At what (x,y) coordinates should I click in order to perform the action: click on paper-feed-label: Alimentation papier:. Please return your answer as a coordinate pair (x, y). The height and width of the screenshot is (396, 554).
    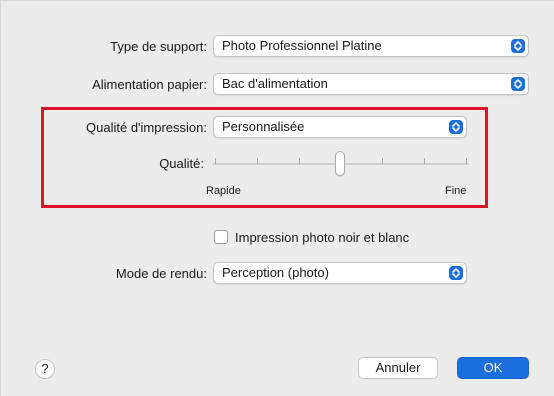
    Looking at the image, I should click on (149, 84).